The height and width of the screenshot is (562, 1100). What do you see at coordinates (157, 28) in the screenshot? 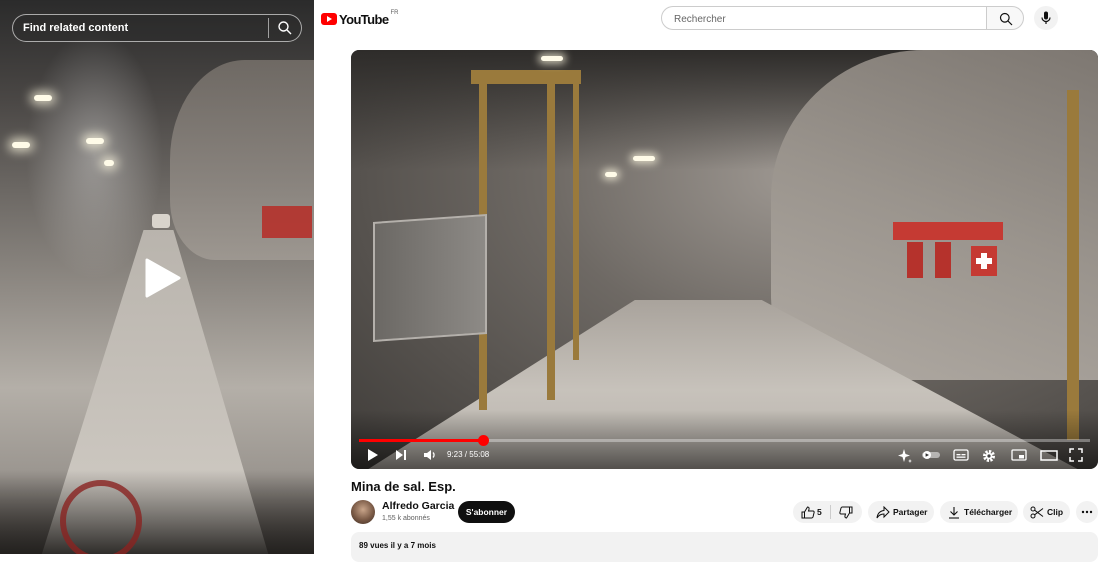
I see `find-related-search: Find related content` at bounding box center [157, 28].